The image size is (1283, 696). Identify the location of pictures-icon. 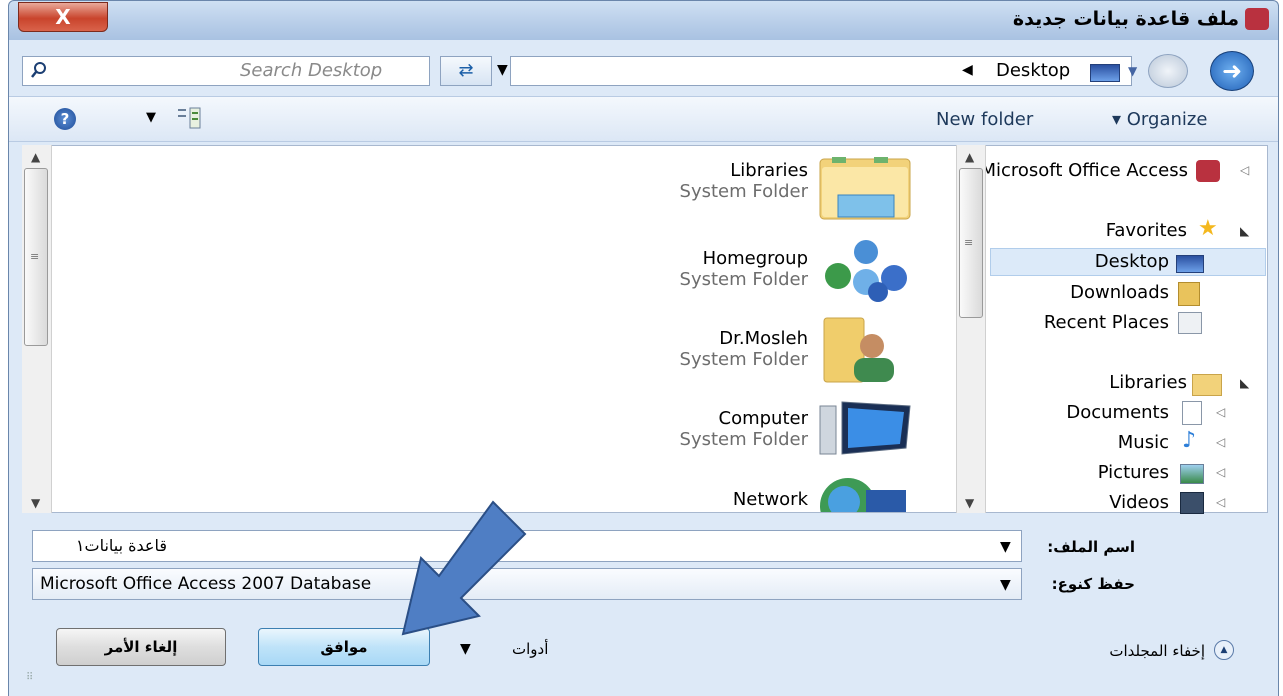
(1192, 474).